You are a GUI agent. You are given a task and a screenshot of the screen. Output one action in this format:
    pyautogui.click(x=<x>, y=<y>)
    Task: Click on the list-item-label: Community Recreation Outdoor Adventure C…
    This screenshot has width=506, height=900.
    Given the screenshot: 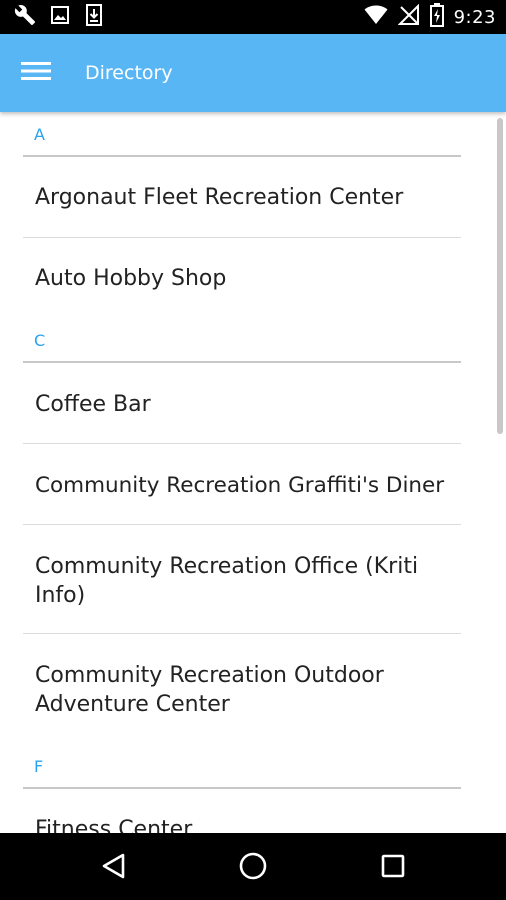 What is the action you would take?
    pyautogui.click(x=209, y=690)
    